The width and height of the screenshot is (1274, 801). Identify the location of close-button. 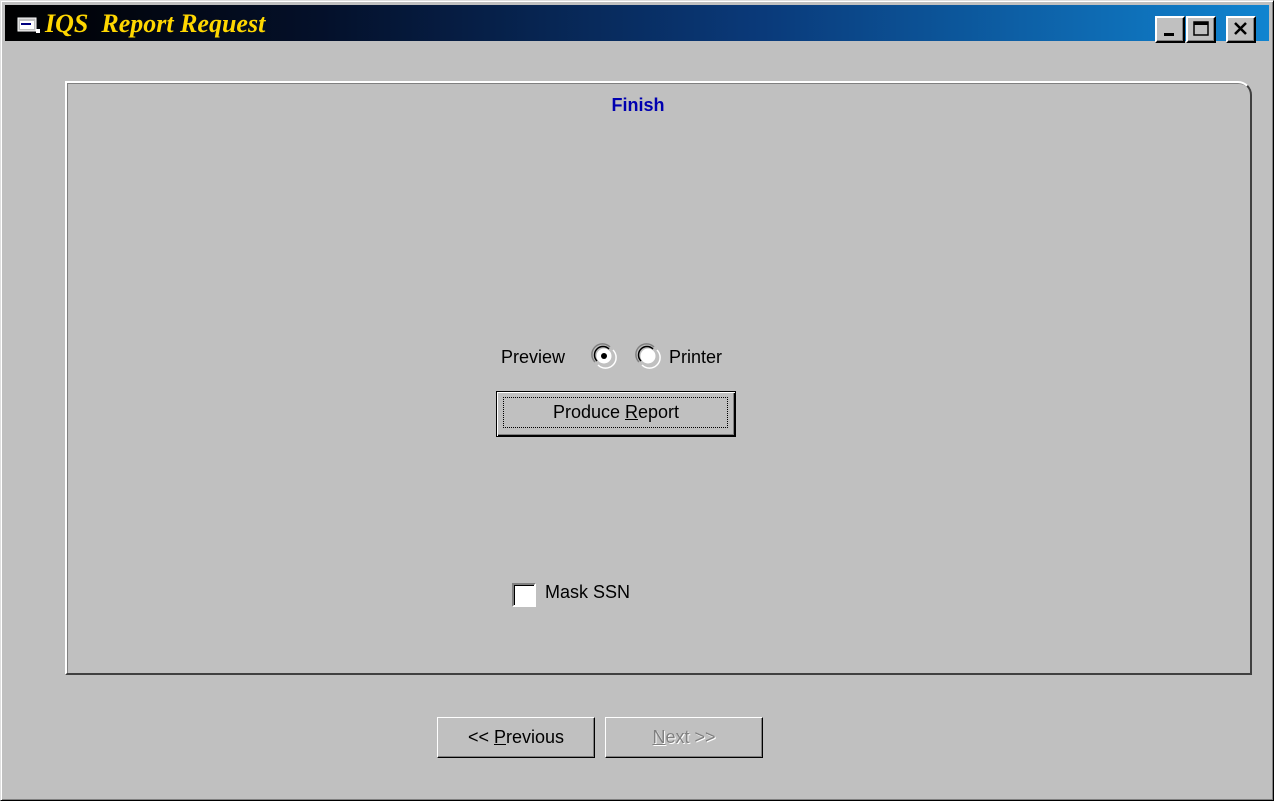
(1241, 29).